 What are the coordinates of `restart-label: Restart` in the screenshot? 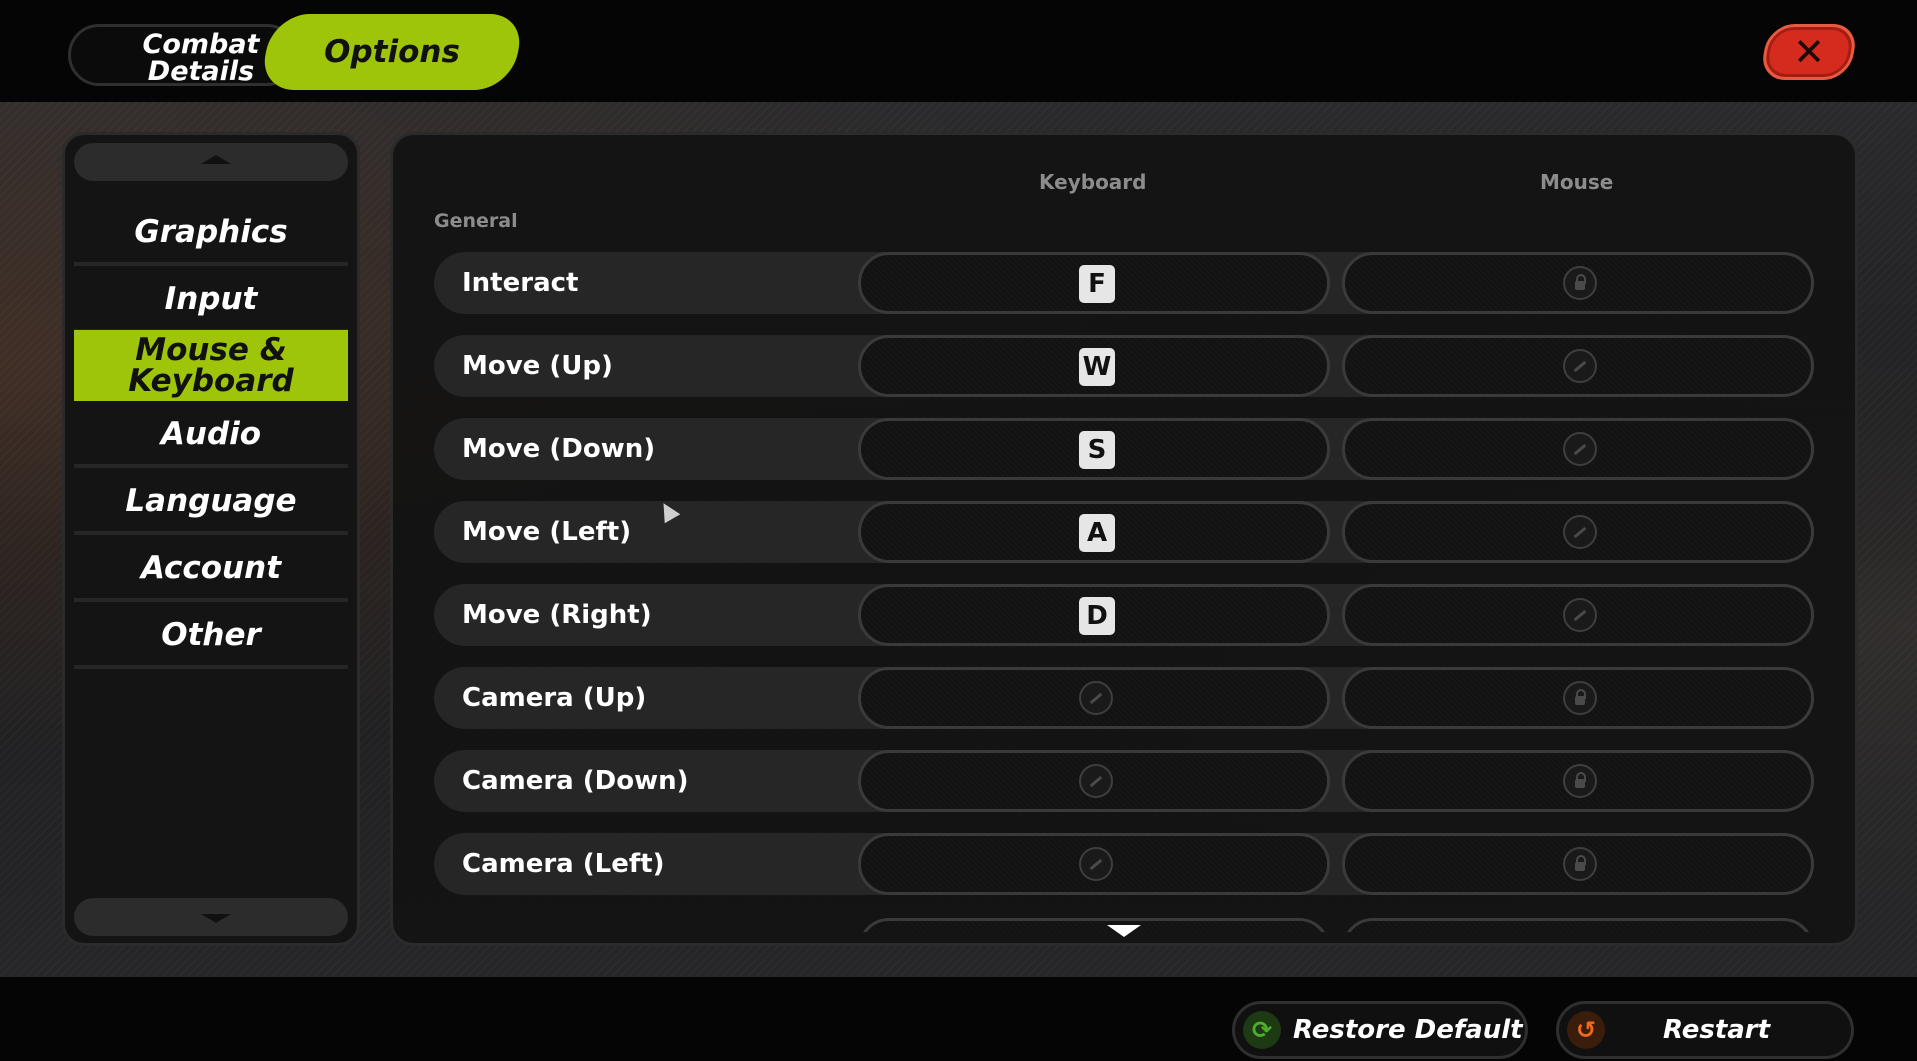 It's located at (1717, 1030).